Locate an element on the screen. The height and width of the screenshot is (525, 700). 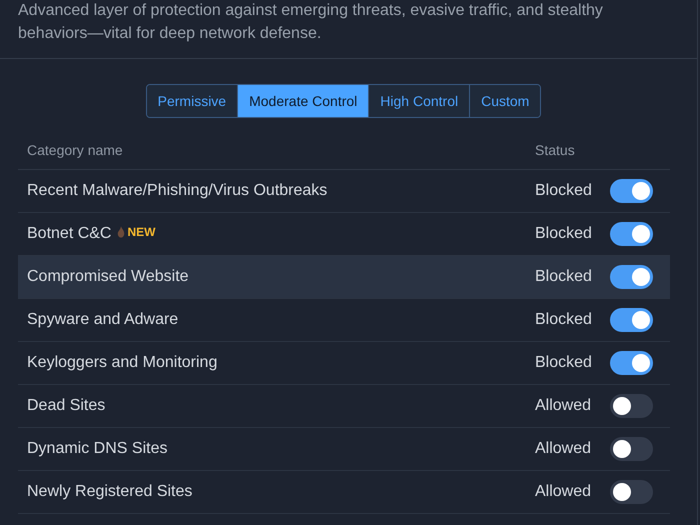
category-name: Spyware and Adware is located at coordinates (102, 320).